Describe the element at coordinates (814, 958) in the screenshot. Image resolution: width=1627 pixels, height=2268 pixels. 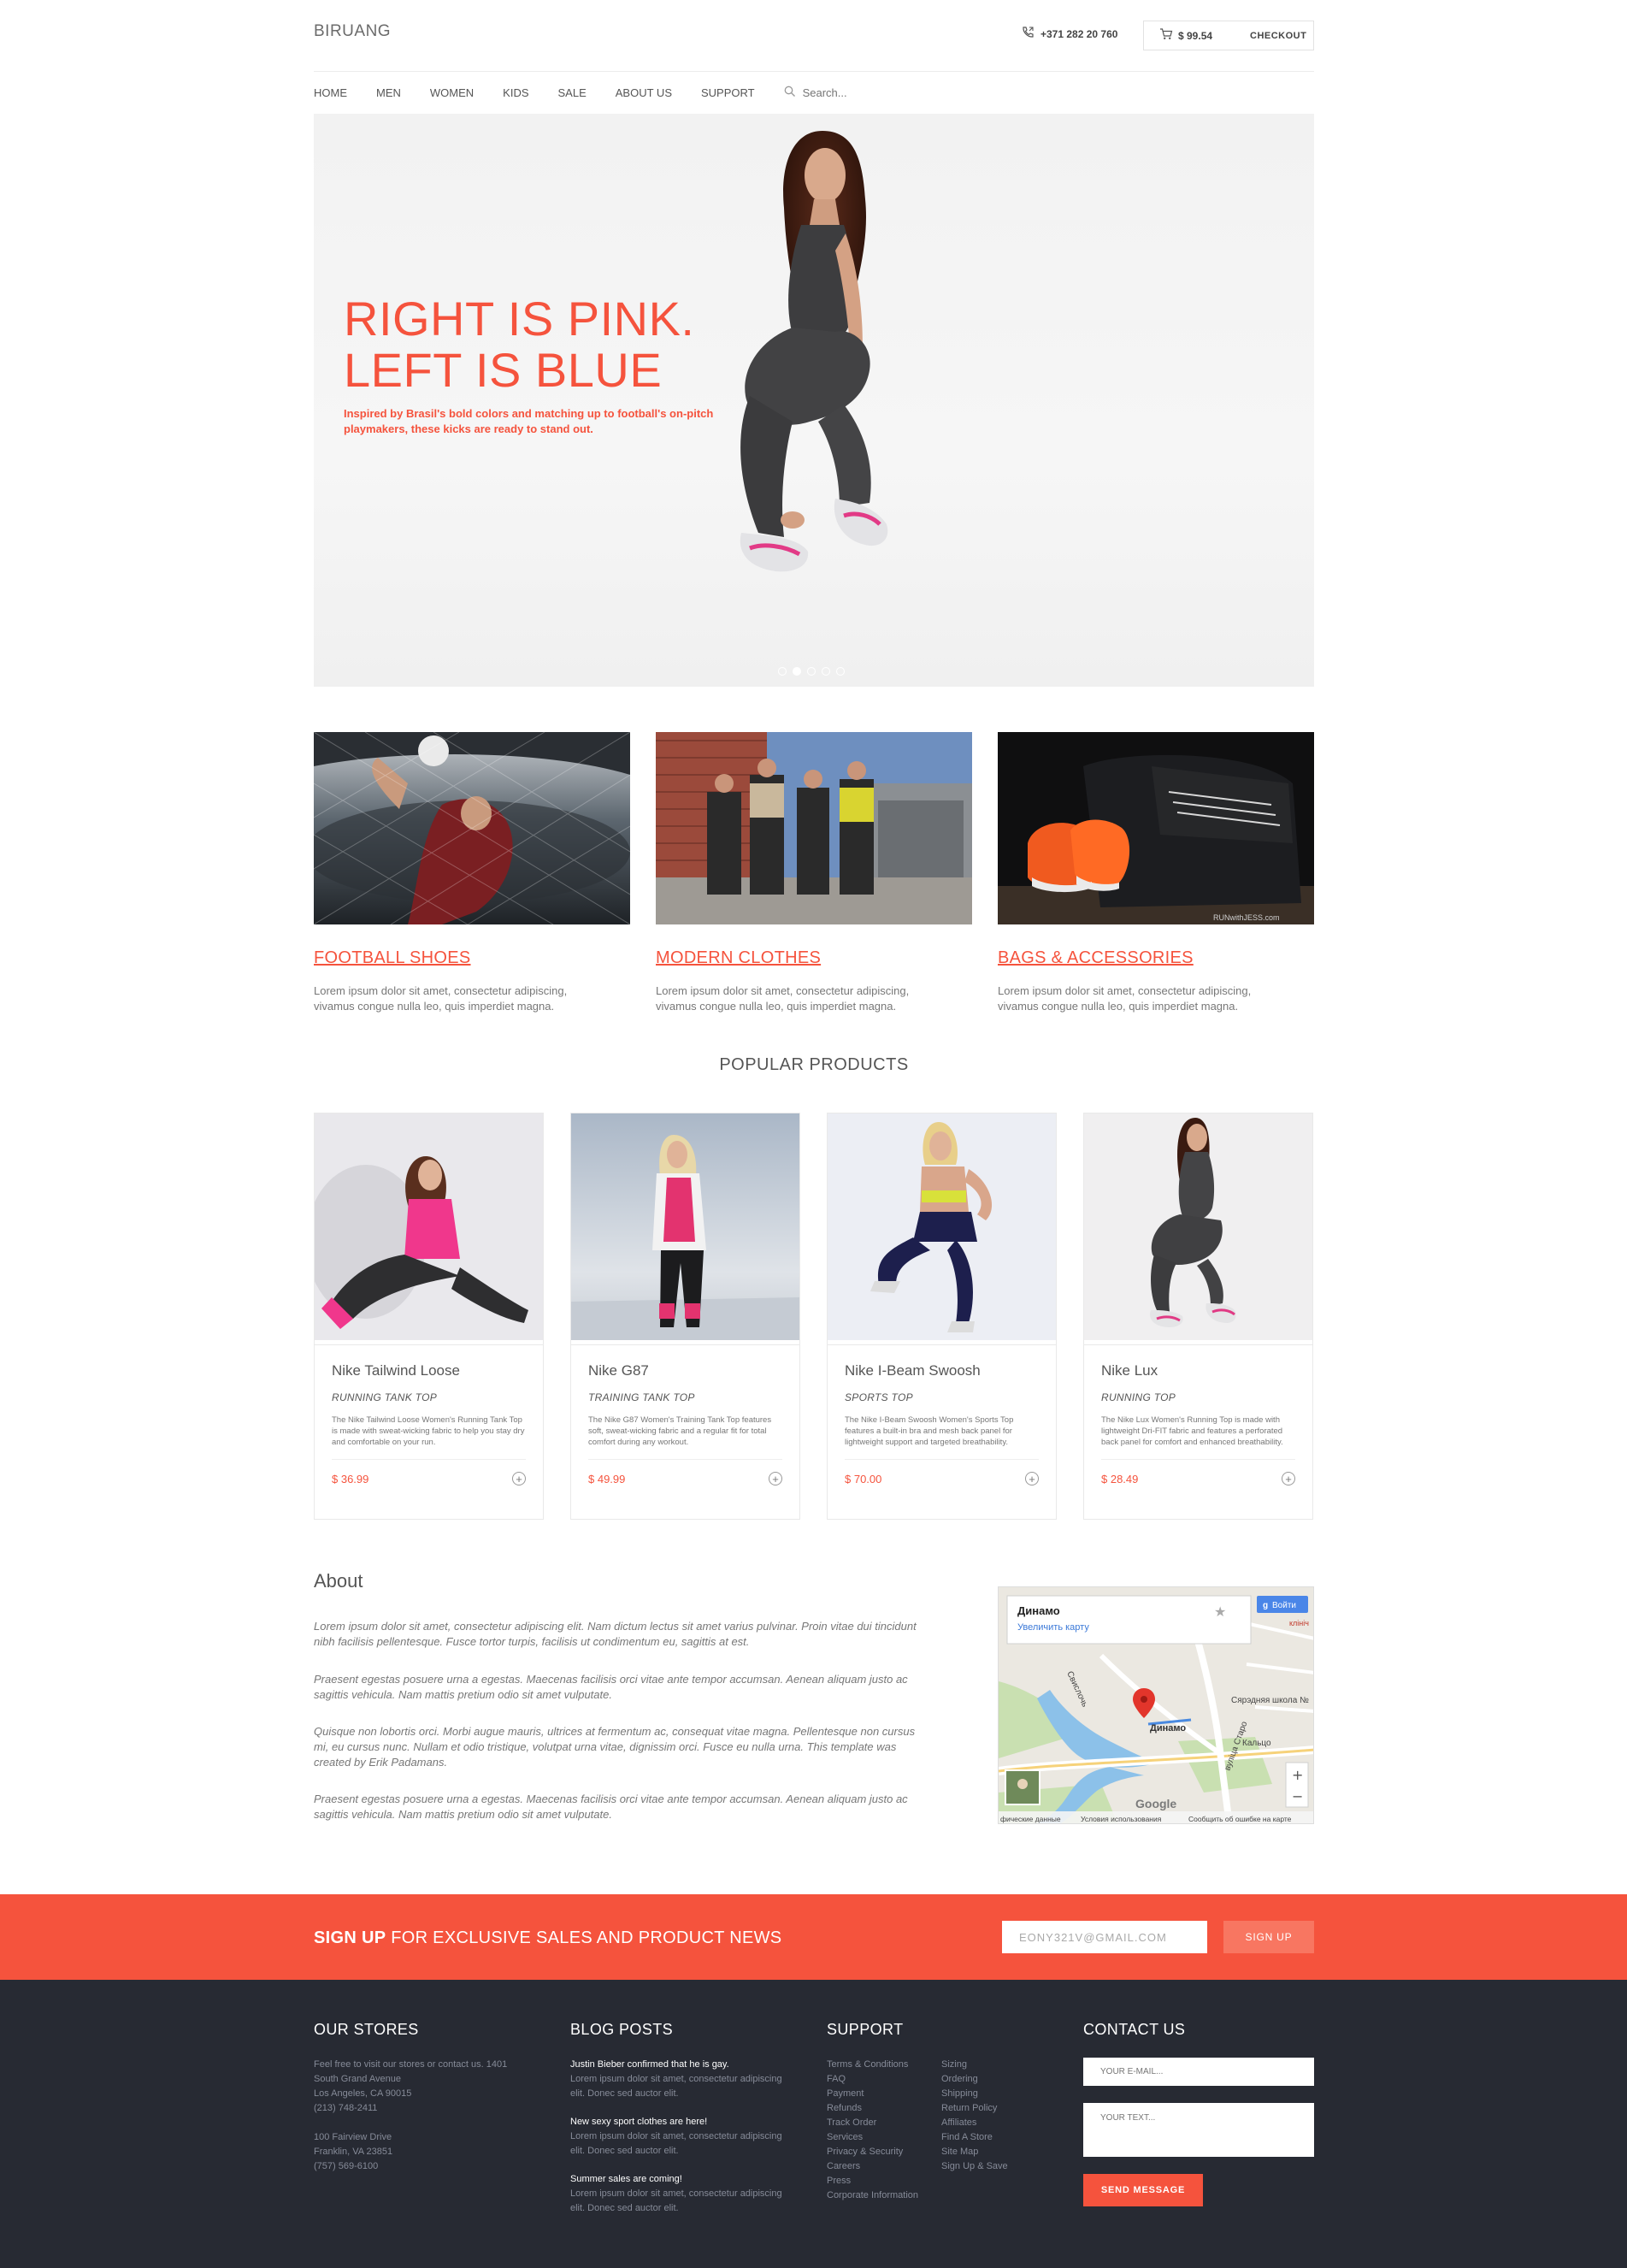
I see `category-title: MODERN CLOTHES` at that location.